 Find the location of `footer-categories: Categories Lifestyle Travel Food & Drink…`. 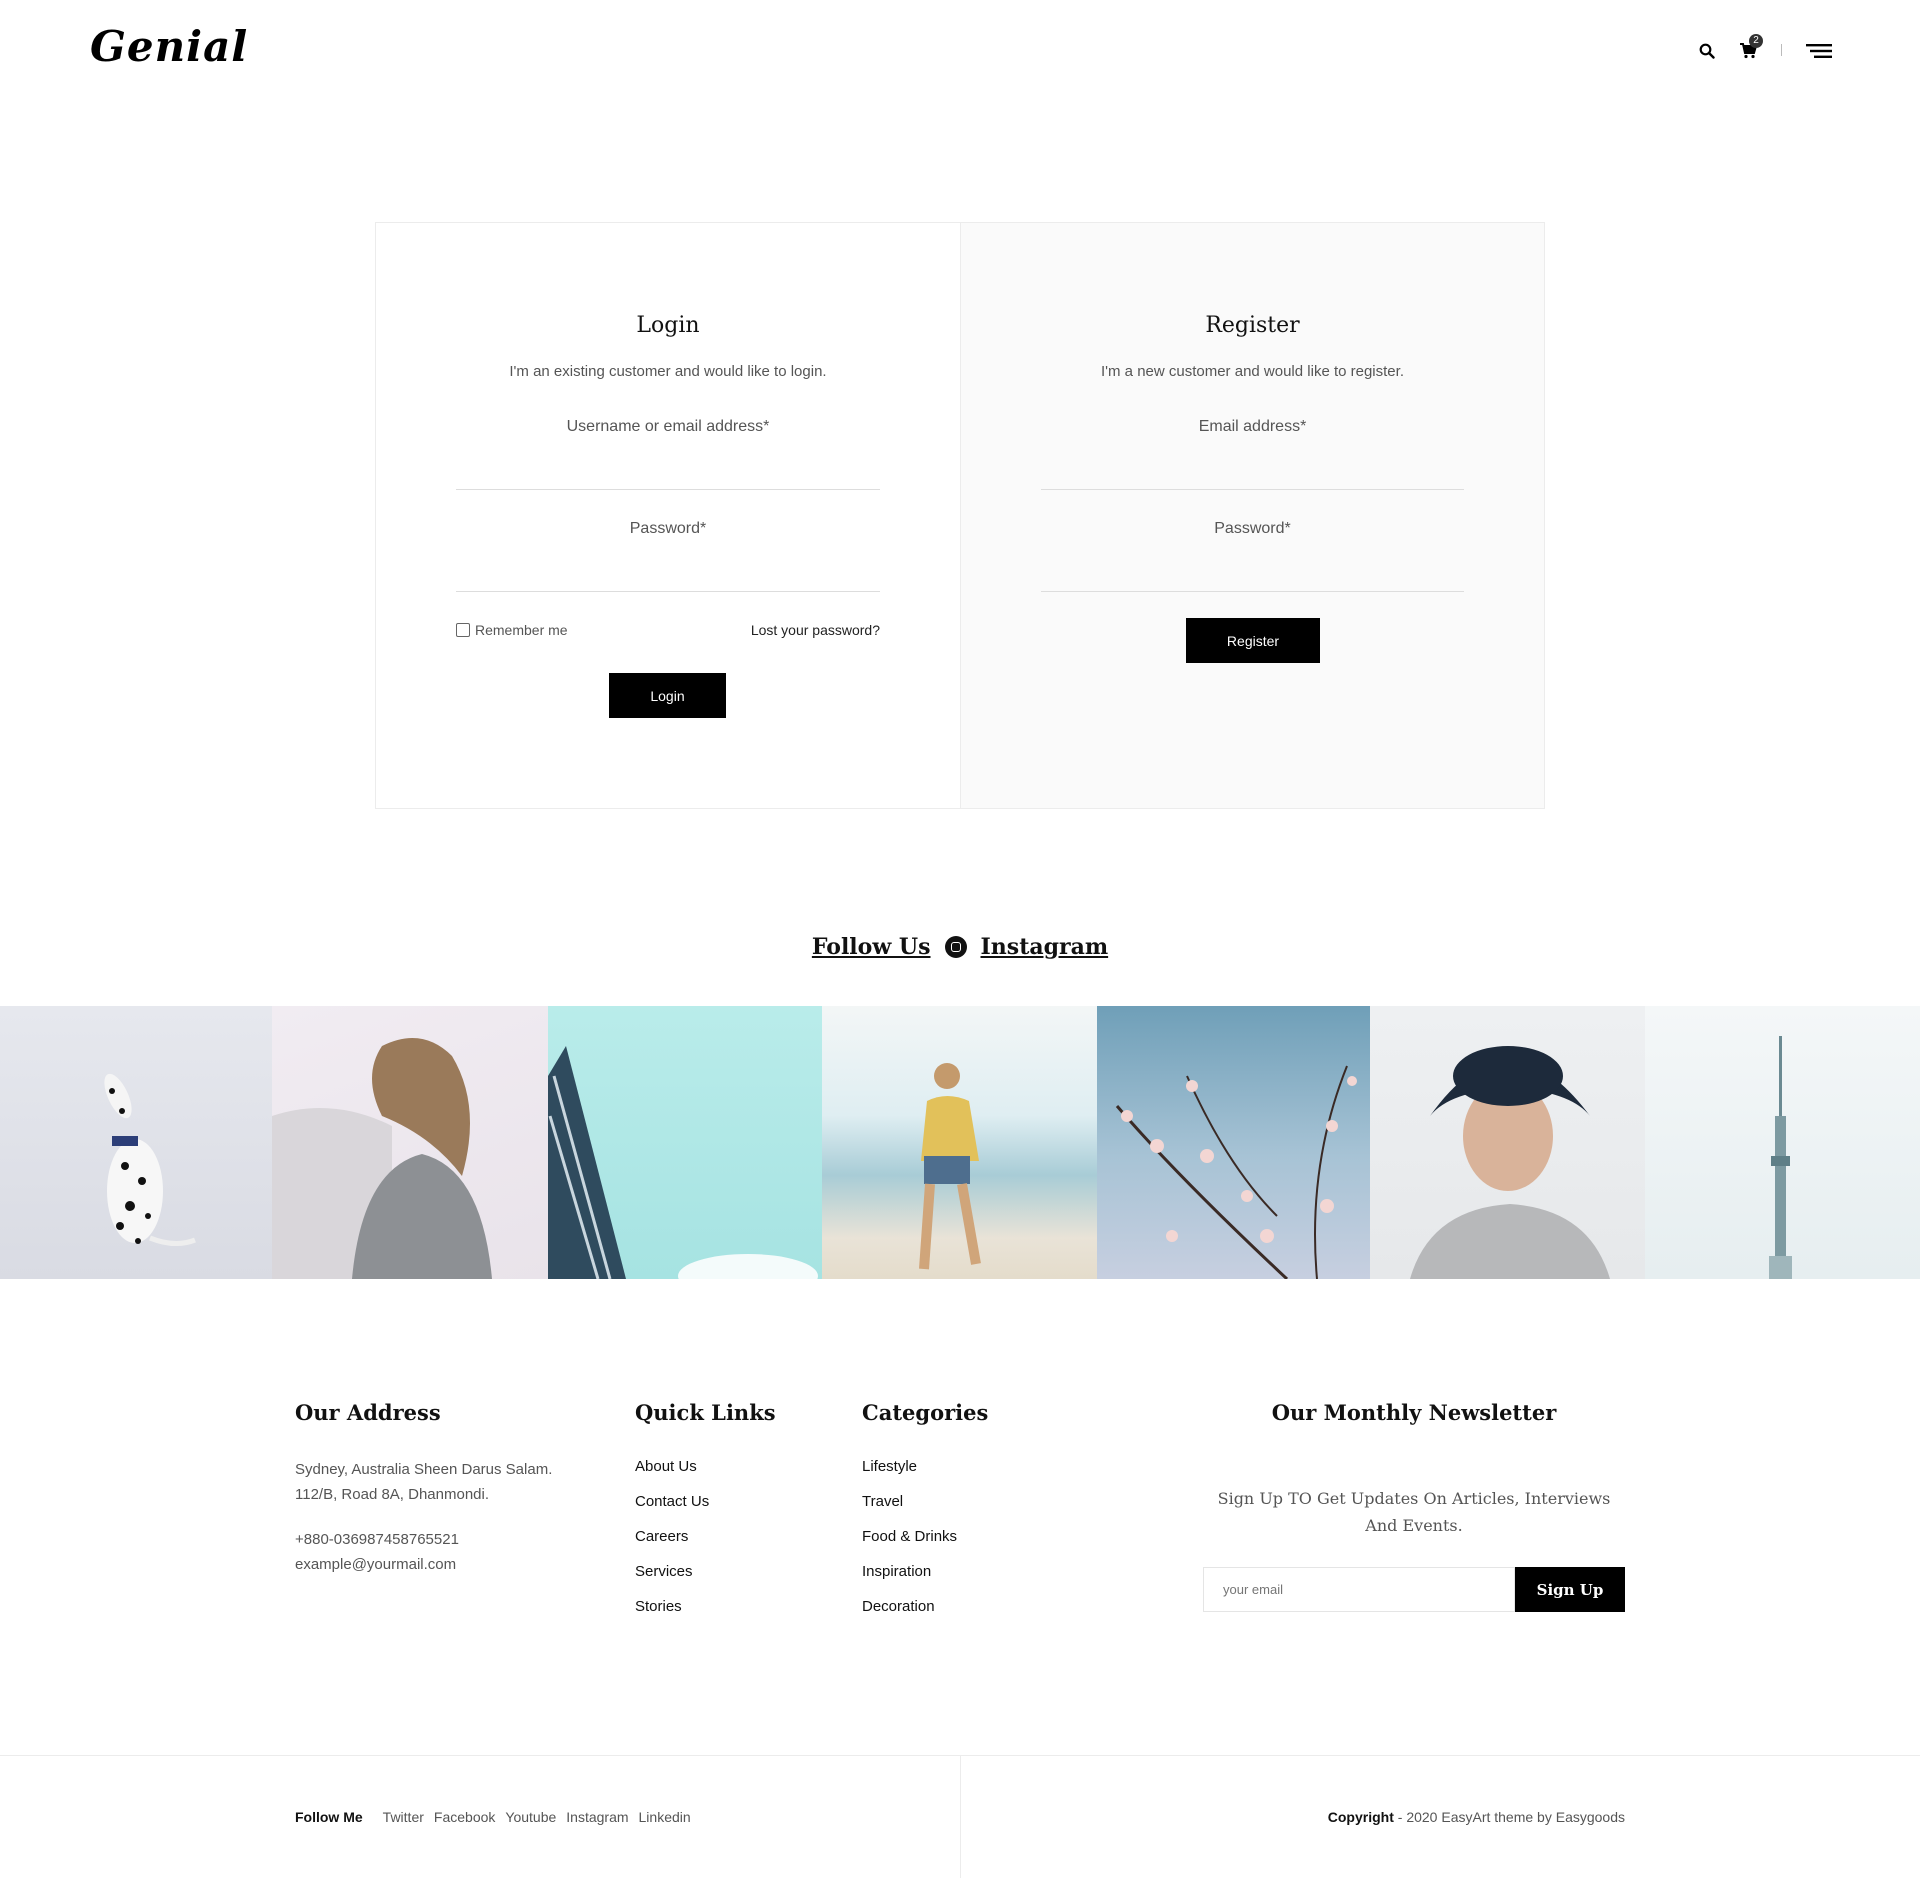

footer-categories: Categories Lifestyle Travel Food & Drink… is located at coordinates (925, 1516).